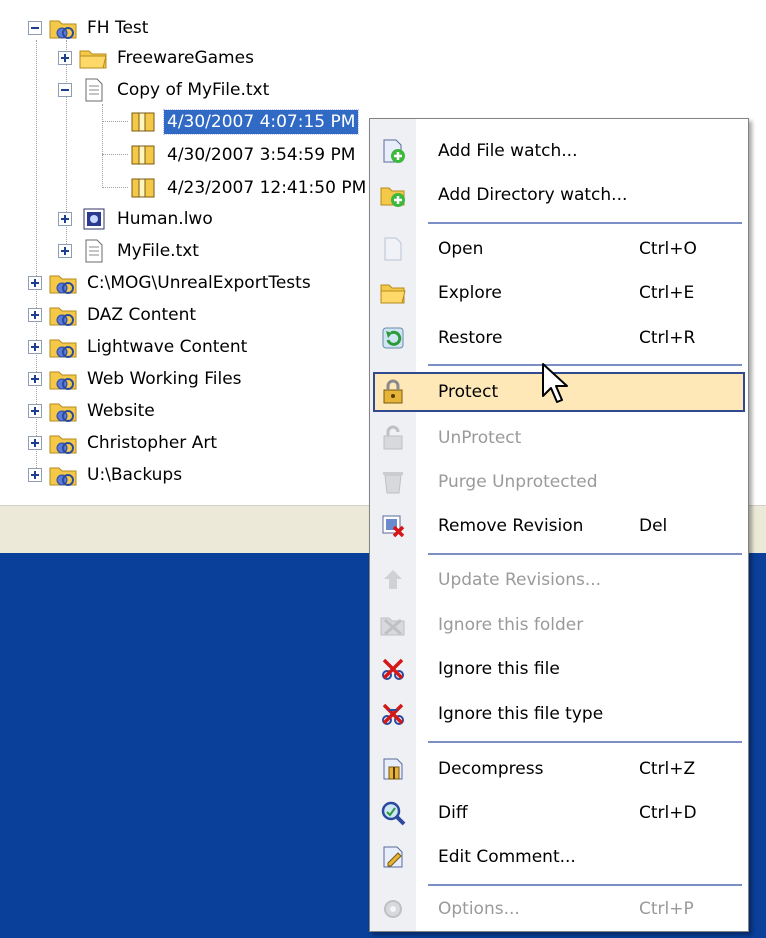  I want to click on tree-item-revision: 4/23/2007 12:41:50 PM, so click(248, 188).